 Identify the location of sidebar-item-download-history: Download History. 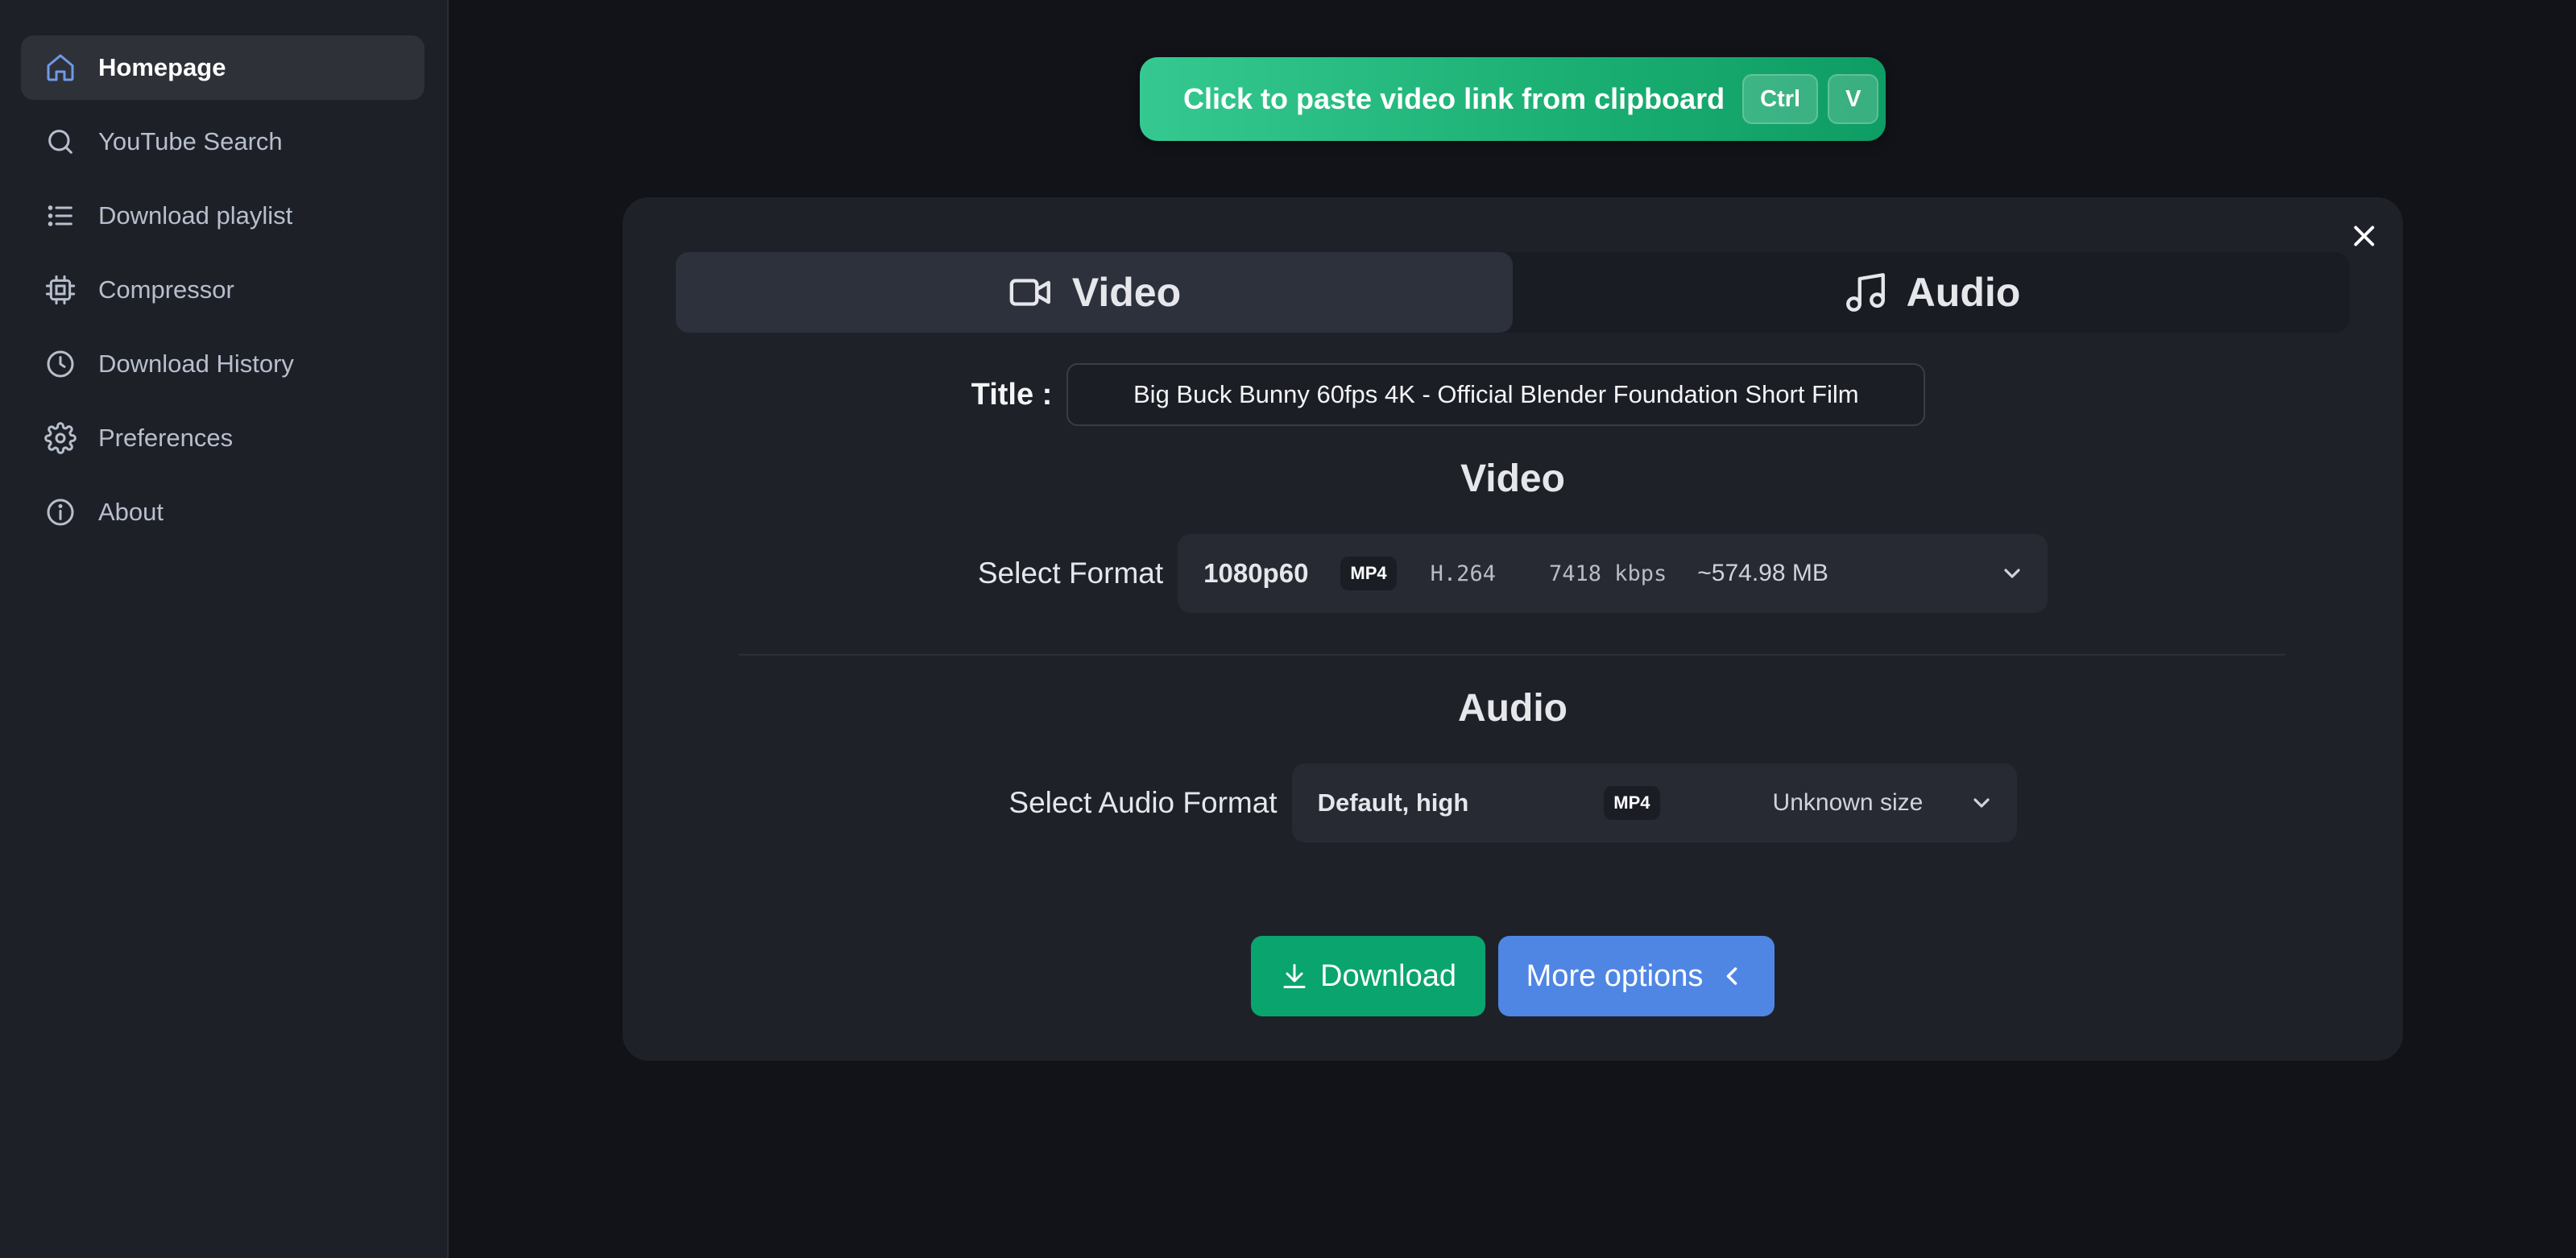
(223, 364).